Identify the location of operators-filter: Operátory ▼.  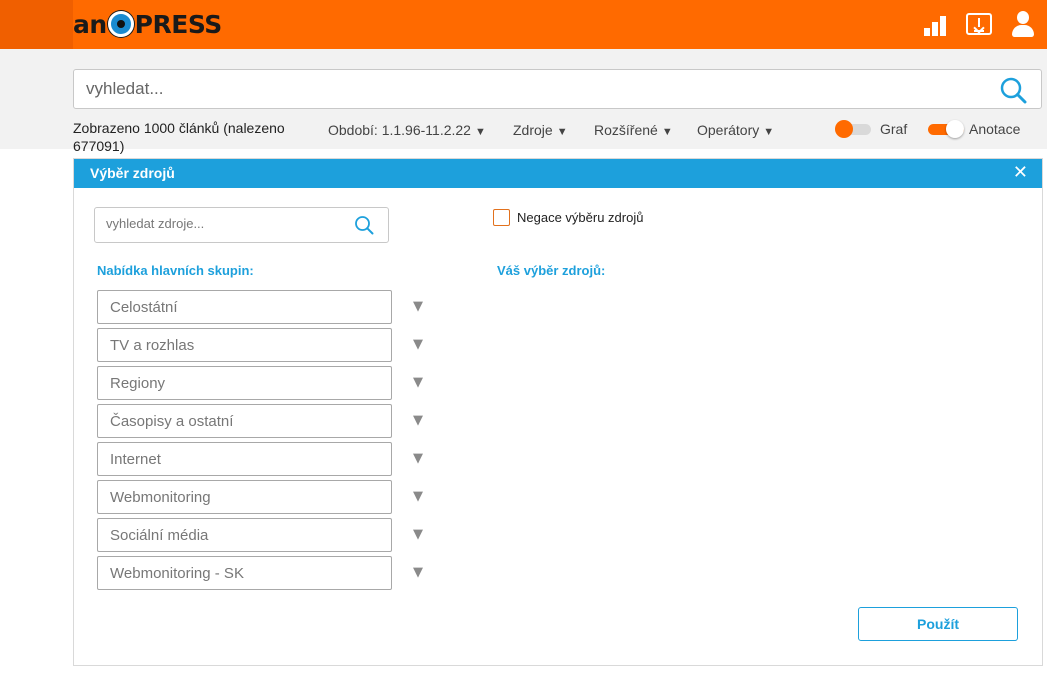
(735, 130).